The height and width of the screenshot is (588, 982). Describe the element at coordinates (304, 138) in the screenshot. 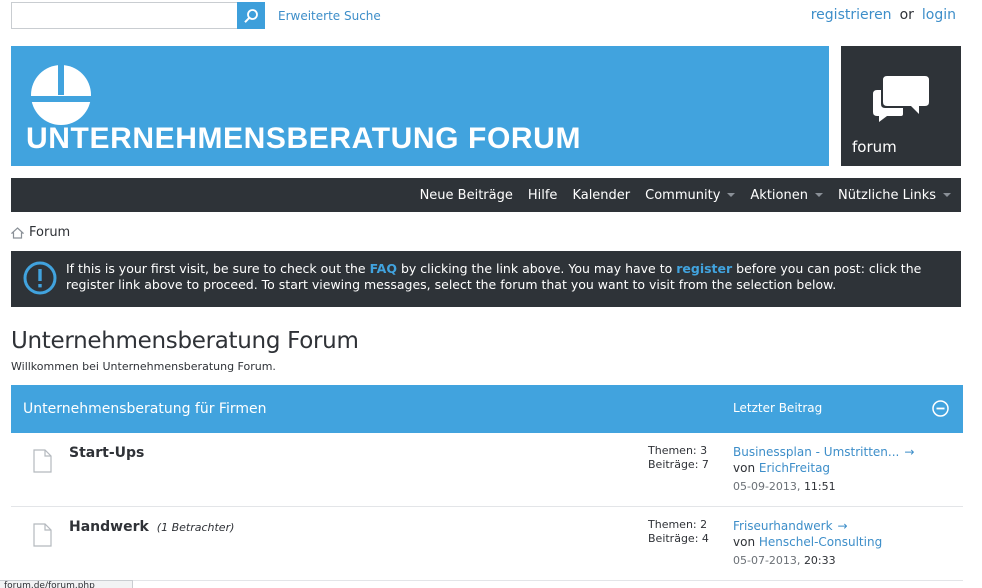

I see `banner-title: UNTERNEHMENSBERATUNG FORUM` at that location.